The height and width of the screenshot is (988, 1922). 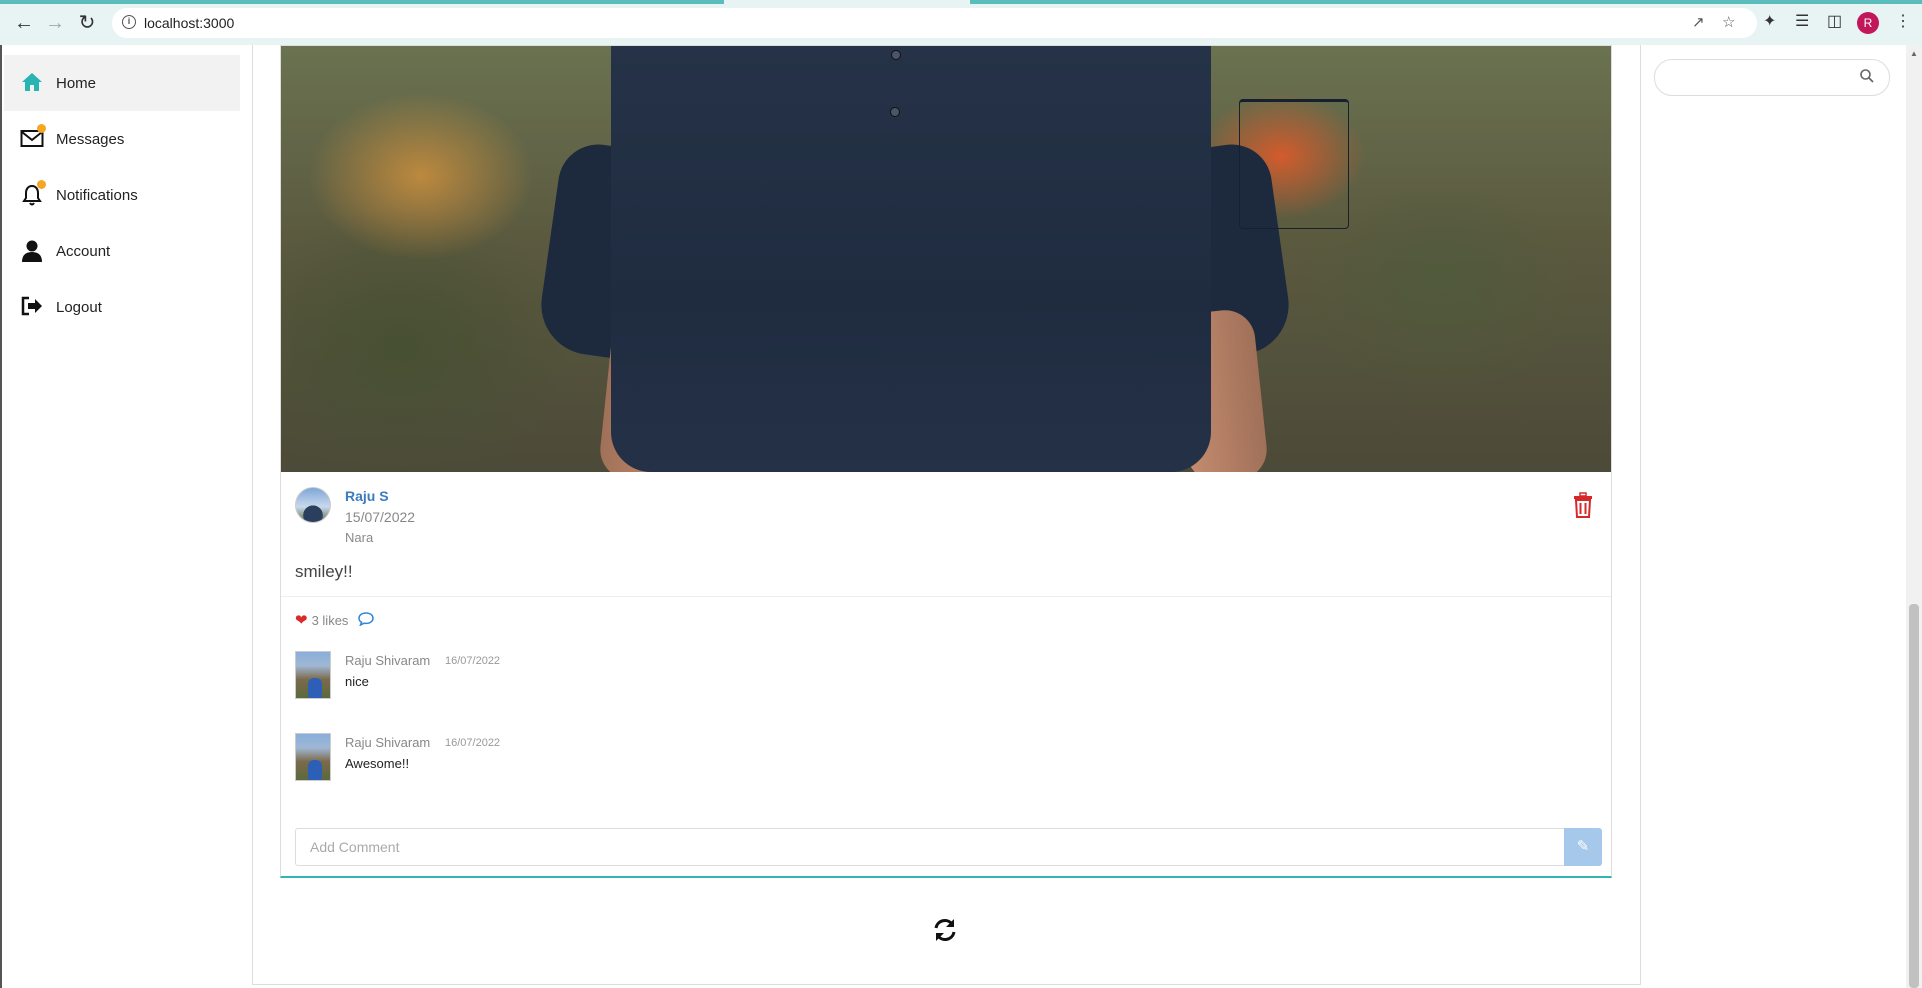 What do you see at coordinates (41, 184) in the screenshot?
I see `notifications-badge` at bounding box center [41, 184].